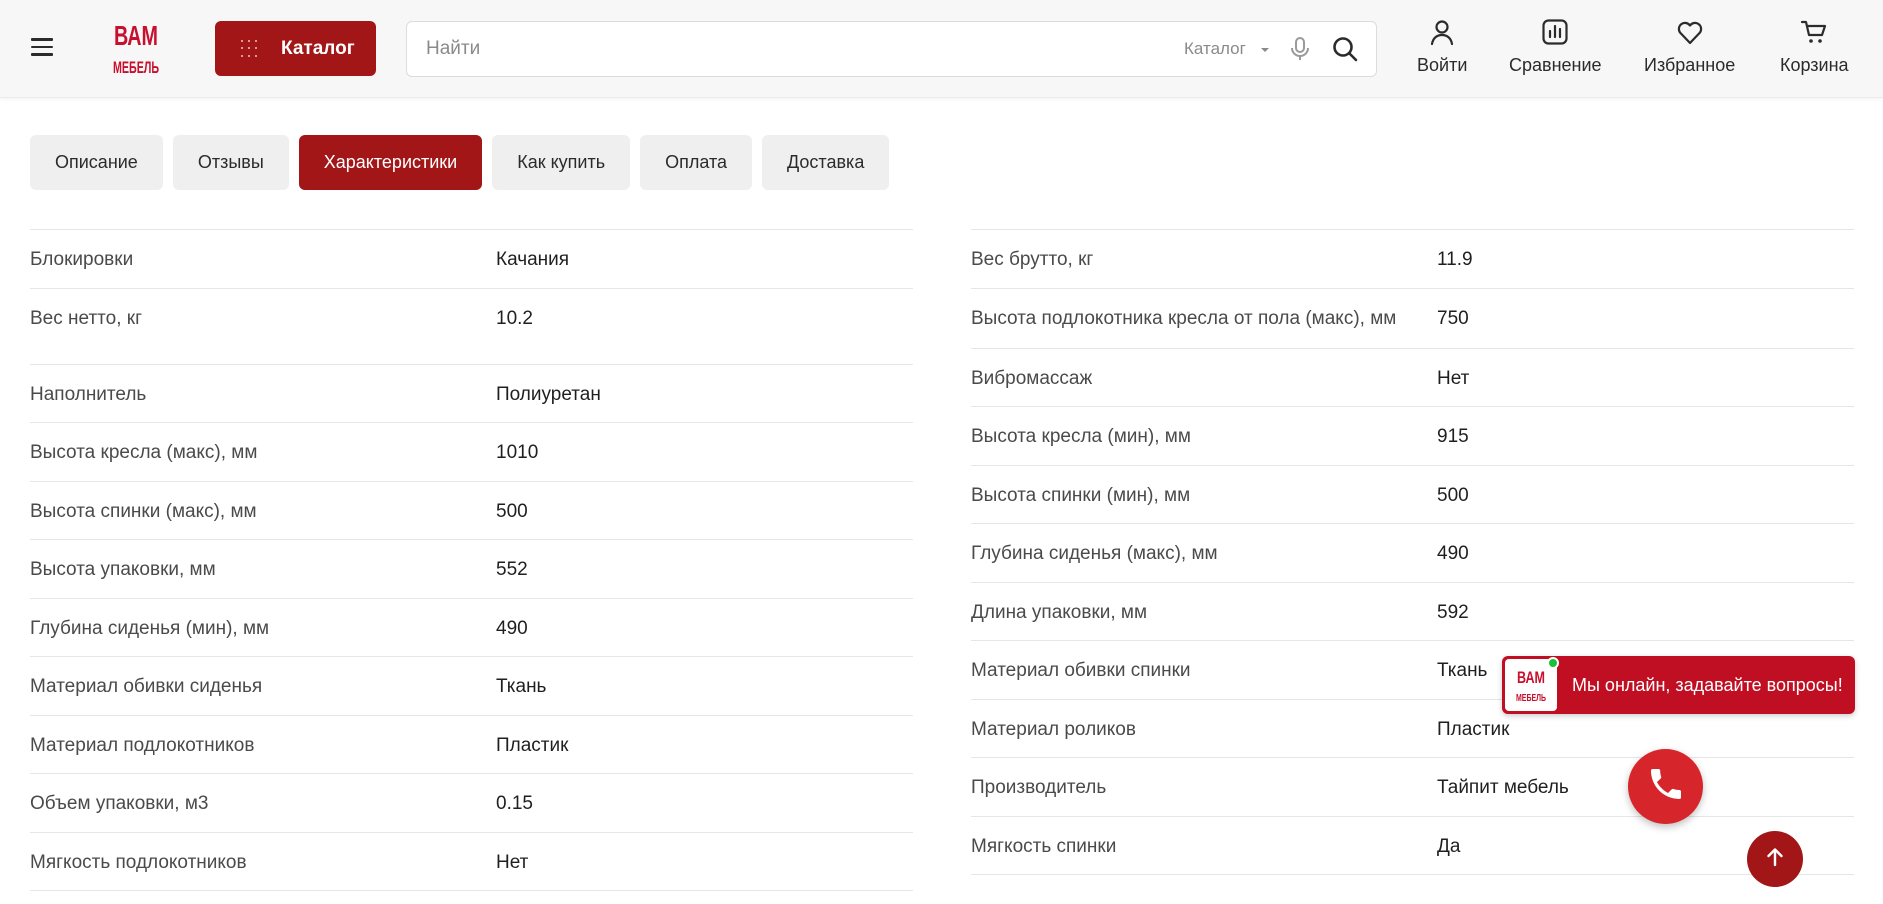 Image resolution: width=1883 pixels, height=904 pixels. I want to click on spec-row: Высота спинки (макс), мм 500, so click(471, 510).